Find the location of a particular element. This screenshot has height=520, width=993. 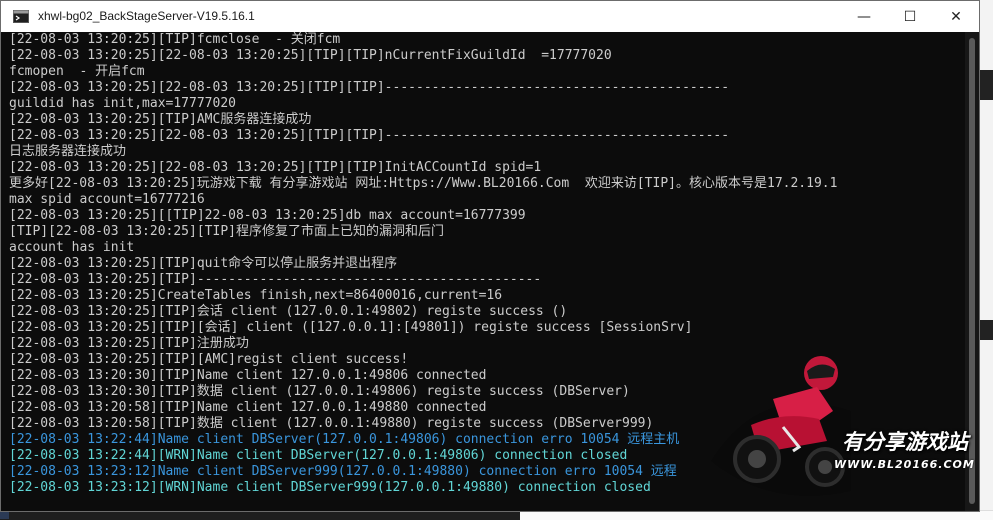

maximize-icon: ☐ is located at coordinates (910, 16).